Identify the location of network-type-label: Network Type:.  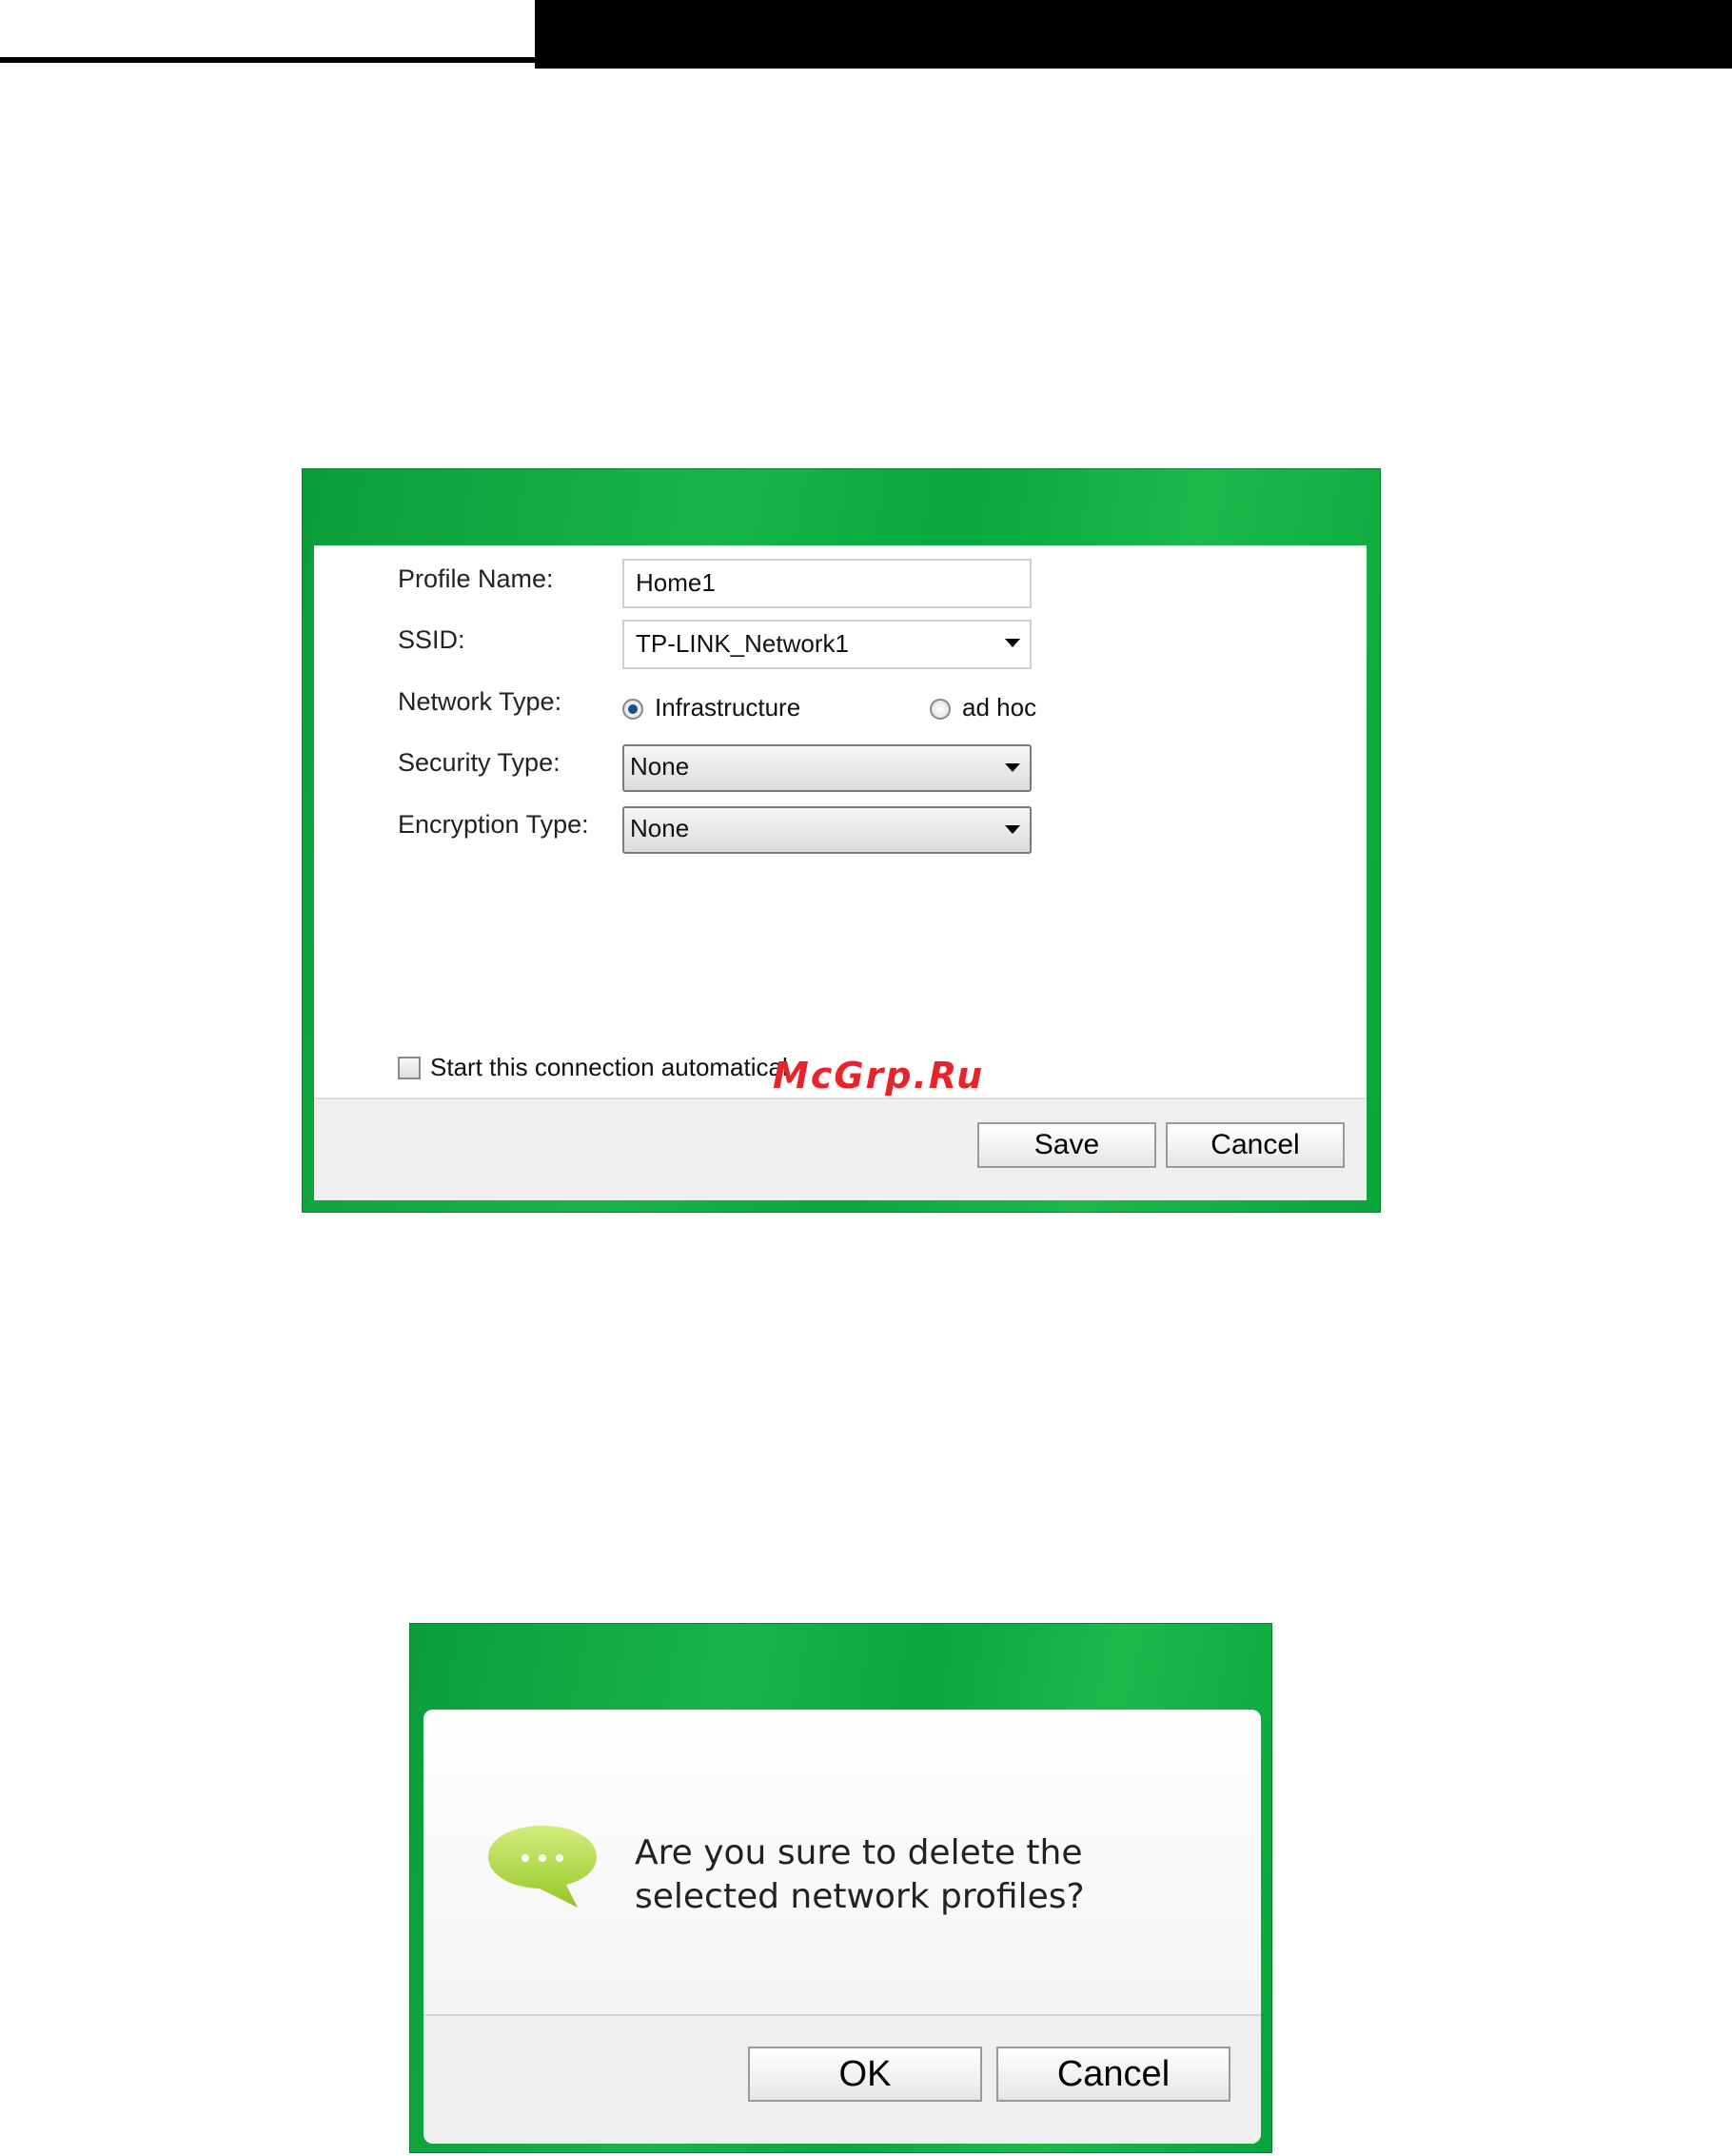
(480, 701).